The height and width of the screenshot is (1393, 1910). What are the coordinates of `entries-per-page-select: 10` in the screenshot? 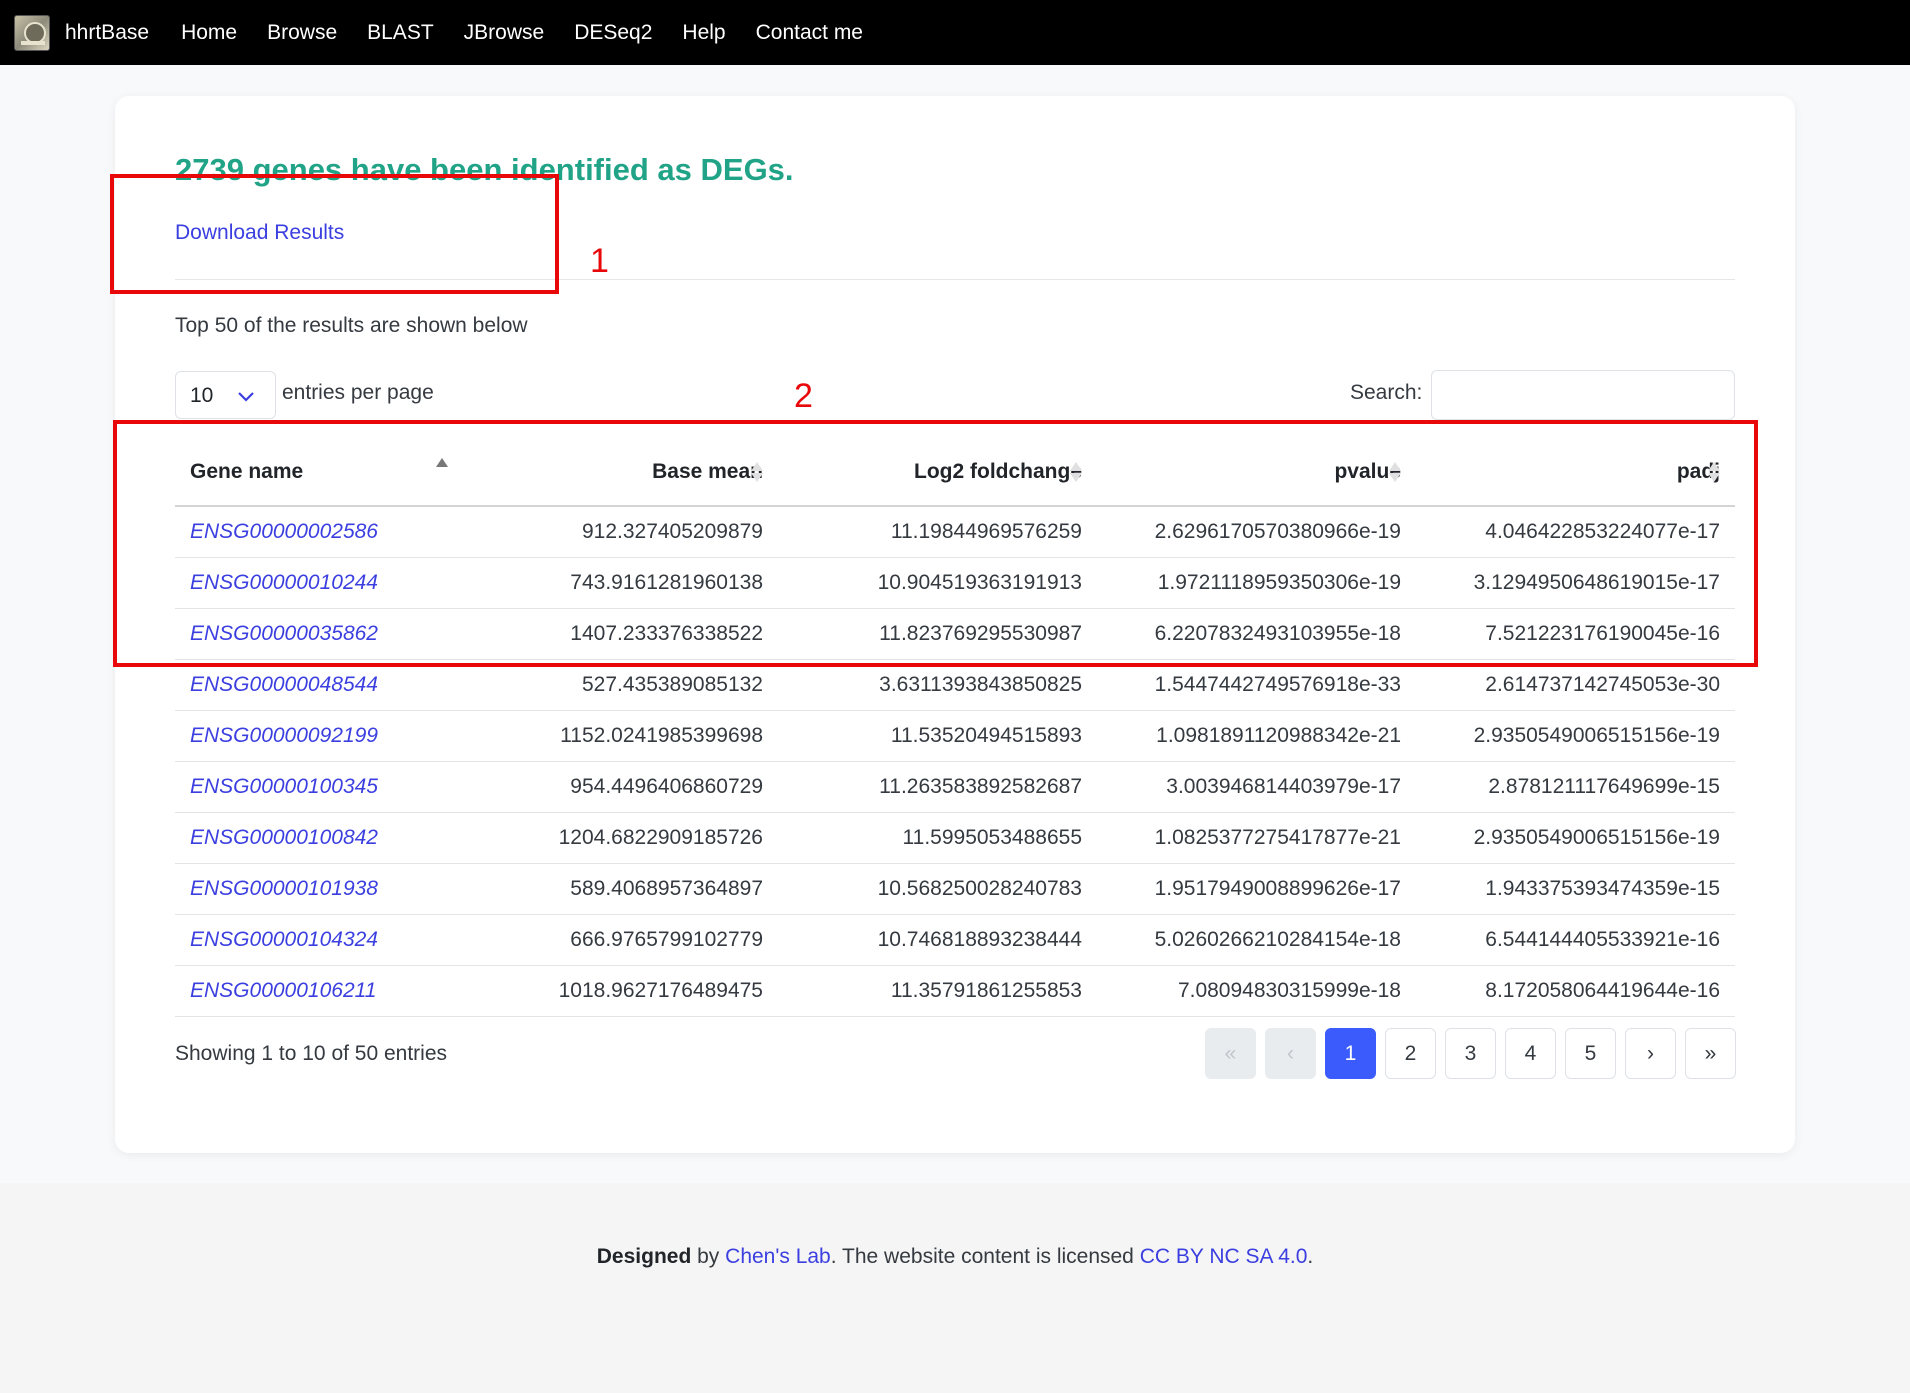 It's located at (225, 395).